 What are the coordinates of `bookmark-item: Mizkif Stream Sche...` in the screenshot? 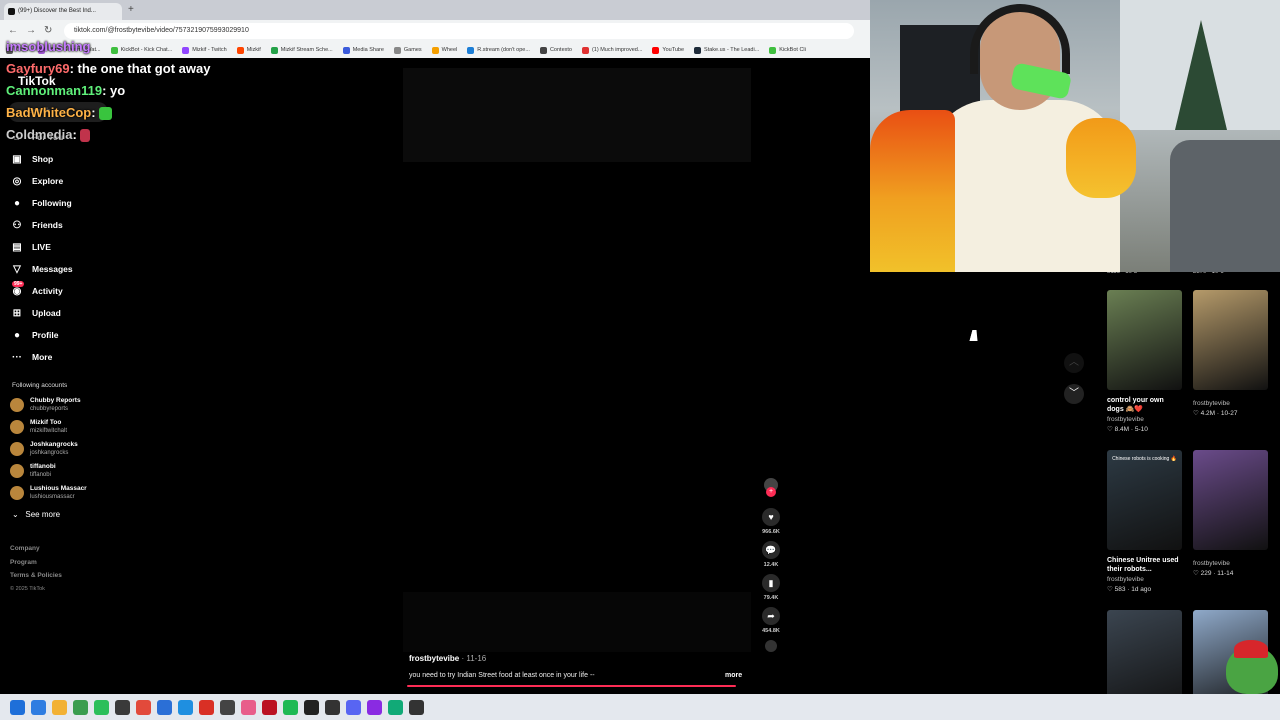 It's located at (301, 50).